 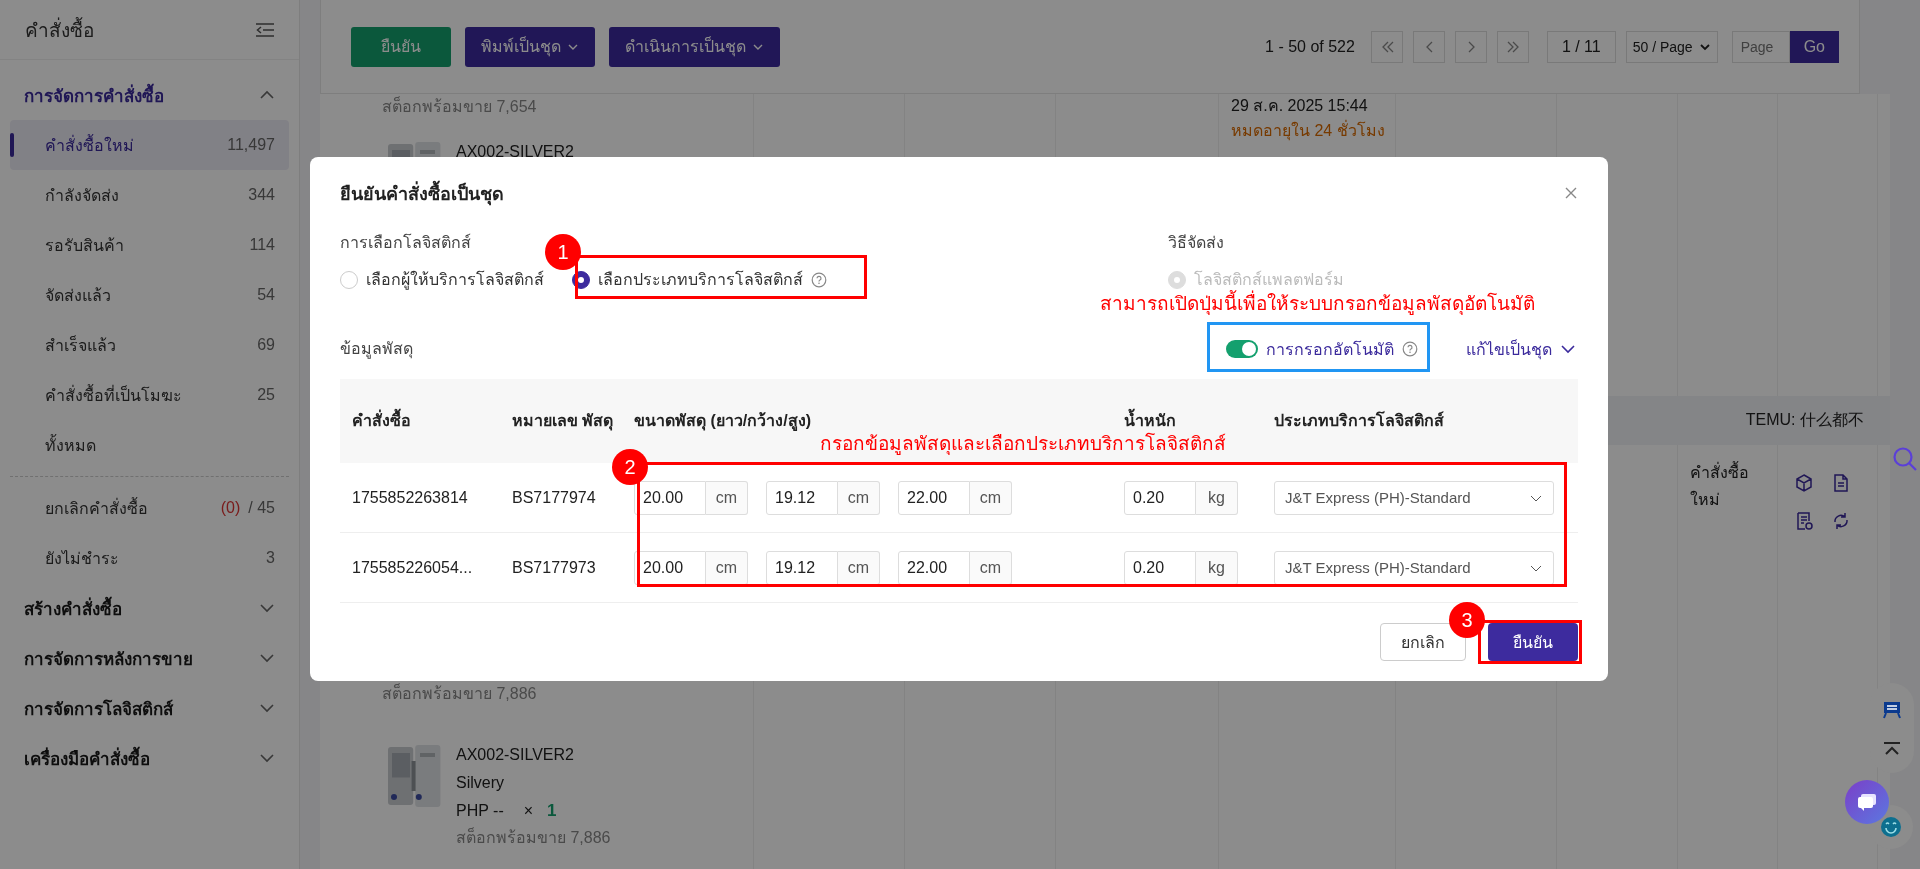 I want to click on sidebar-section: การจัดการหลังการขาย, so click(x=149, y=658).